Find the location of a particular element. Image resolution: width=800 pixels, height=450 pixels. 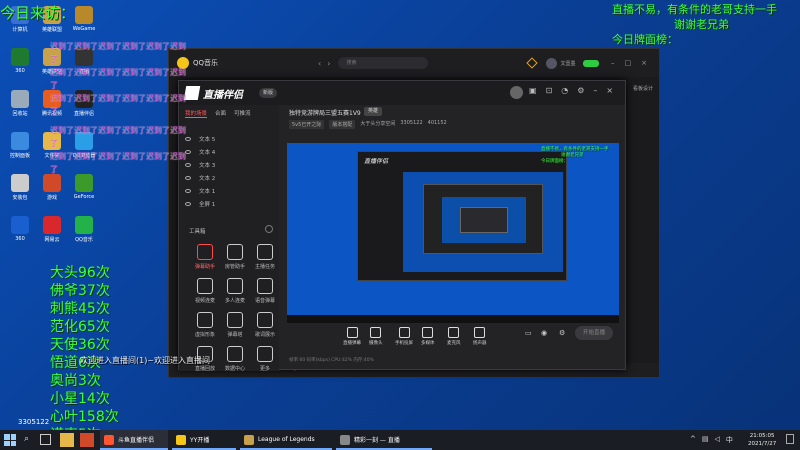

layer-item: 文本 1 is located at coordinates (229, 190).